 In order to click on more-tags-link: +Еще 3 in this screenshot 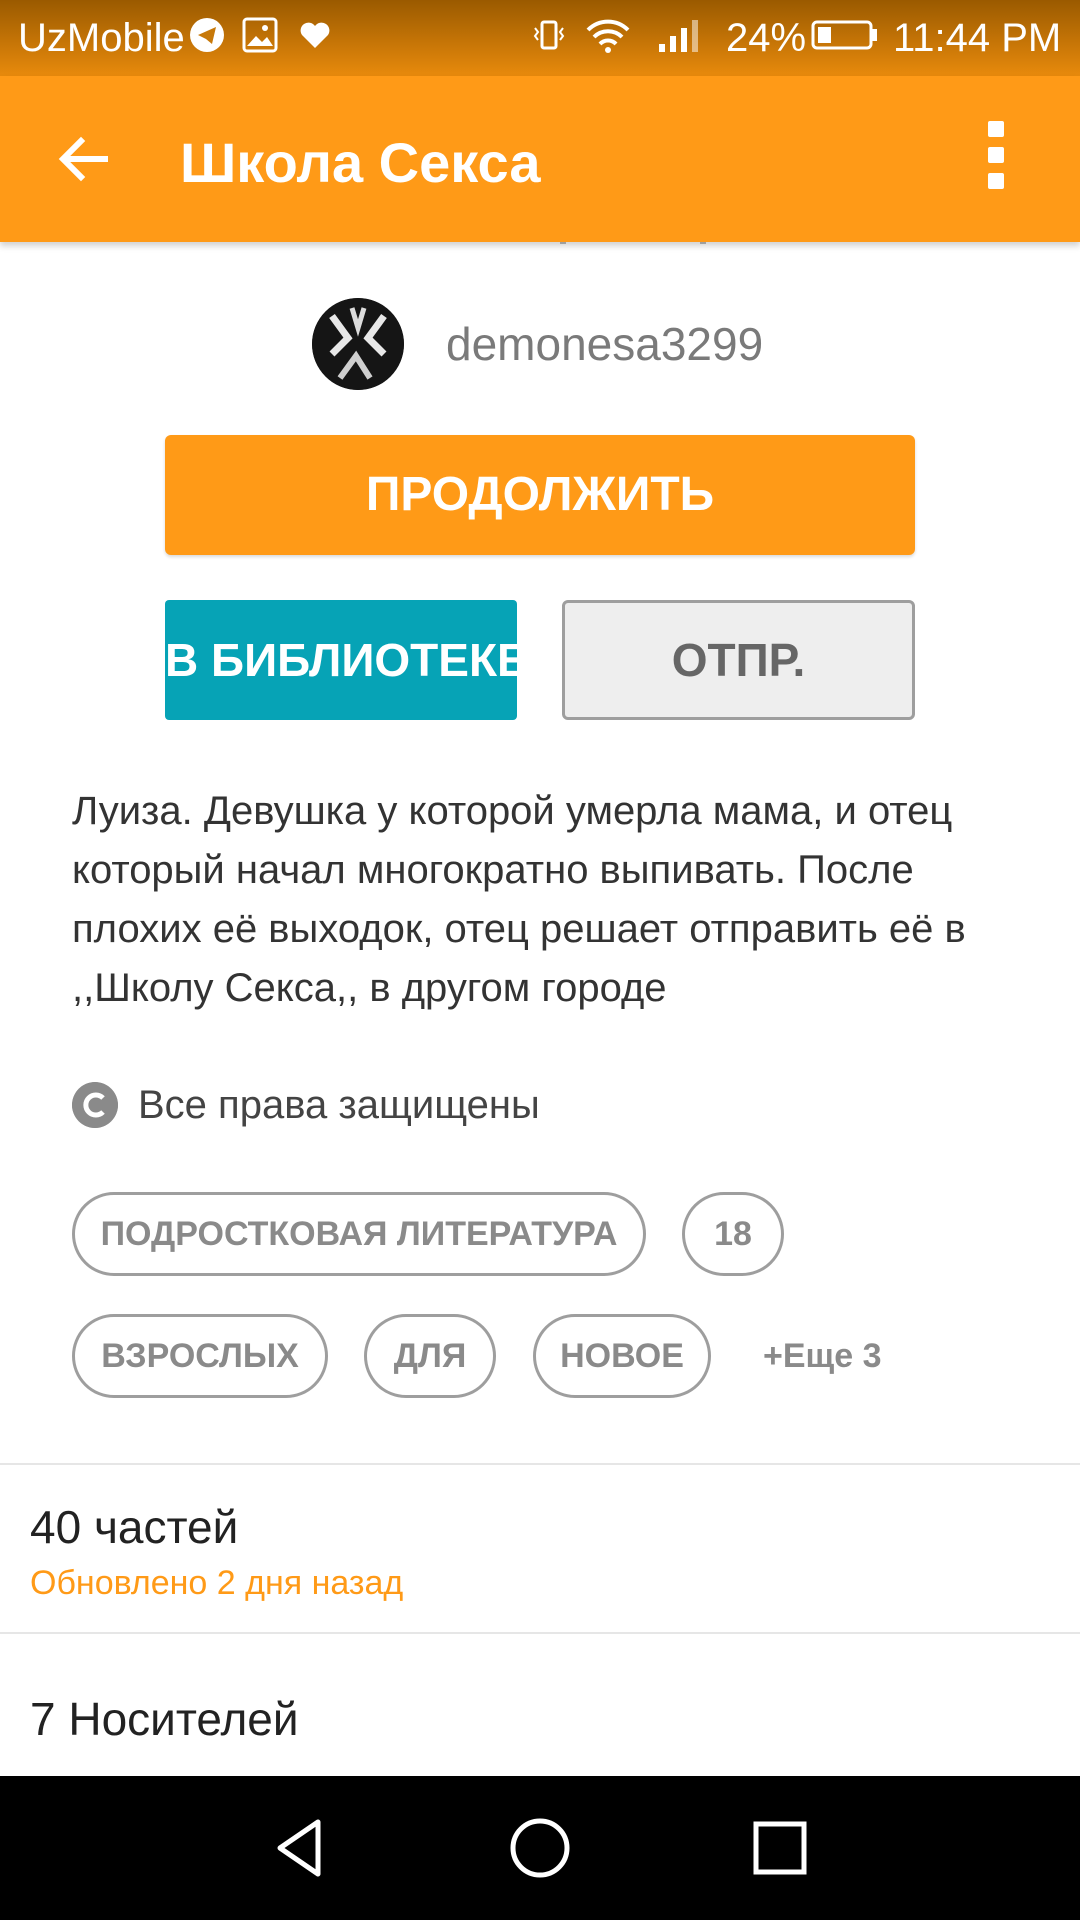, I will do `click(822, 1356)`.